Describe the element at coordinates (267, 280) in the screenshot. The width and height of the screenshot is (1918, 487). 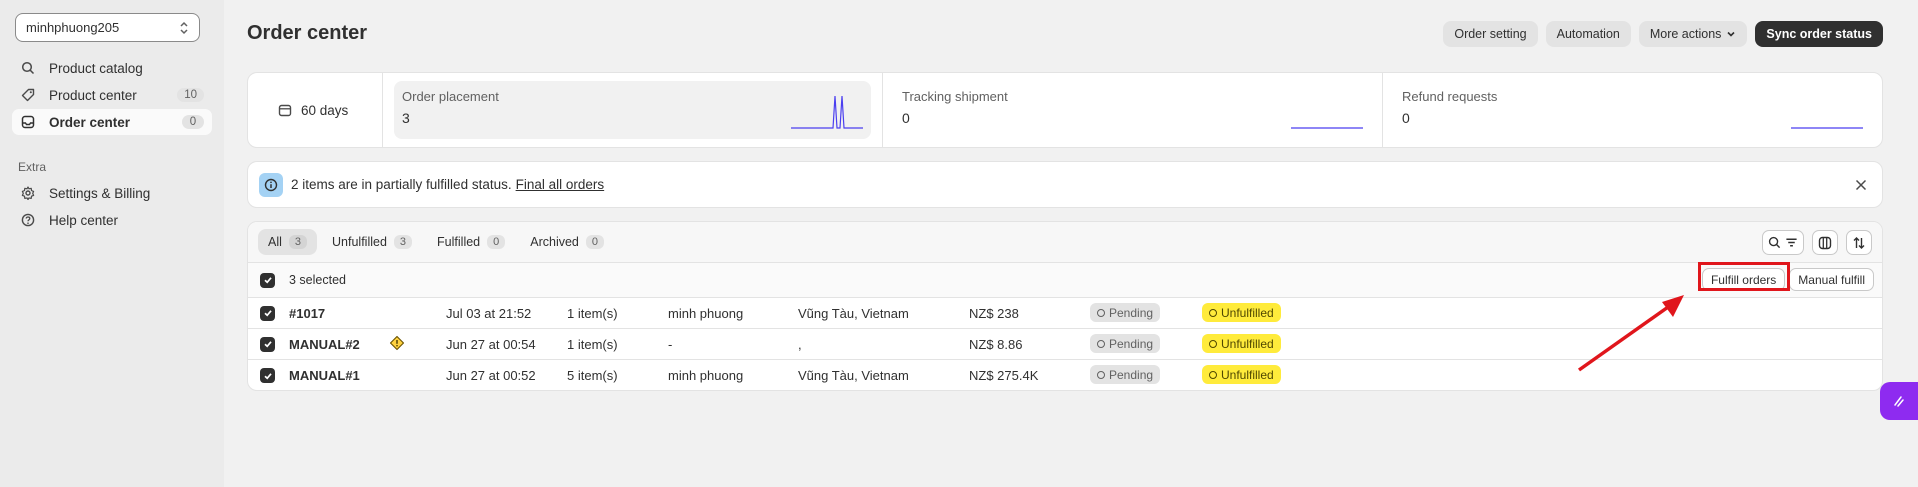
I see `select-all-checkbox` at that location.